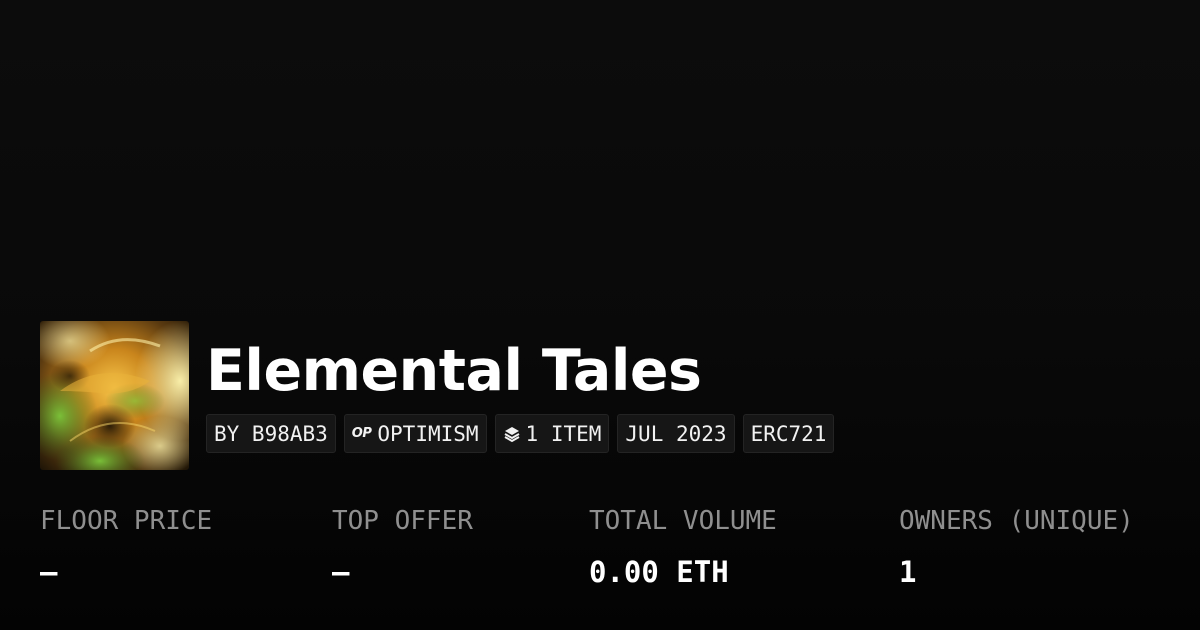 This screenshot has width=1200, height=630. I want to click on stat-label: FLOOR PRICE, so click(126, 521).